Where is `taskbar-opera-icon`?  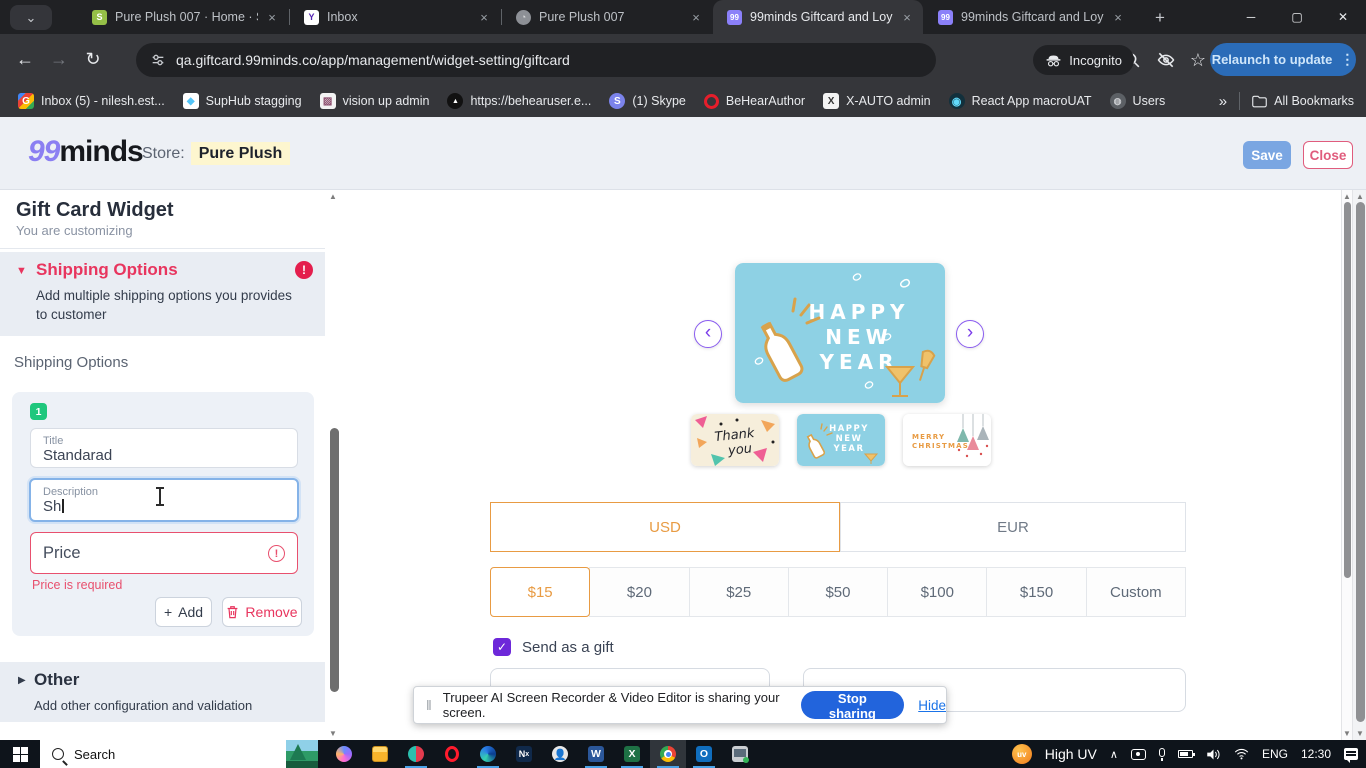
taskbar-opera-icon is located at coordinates (452, 754).